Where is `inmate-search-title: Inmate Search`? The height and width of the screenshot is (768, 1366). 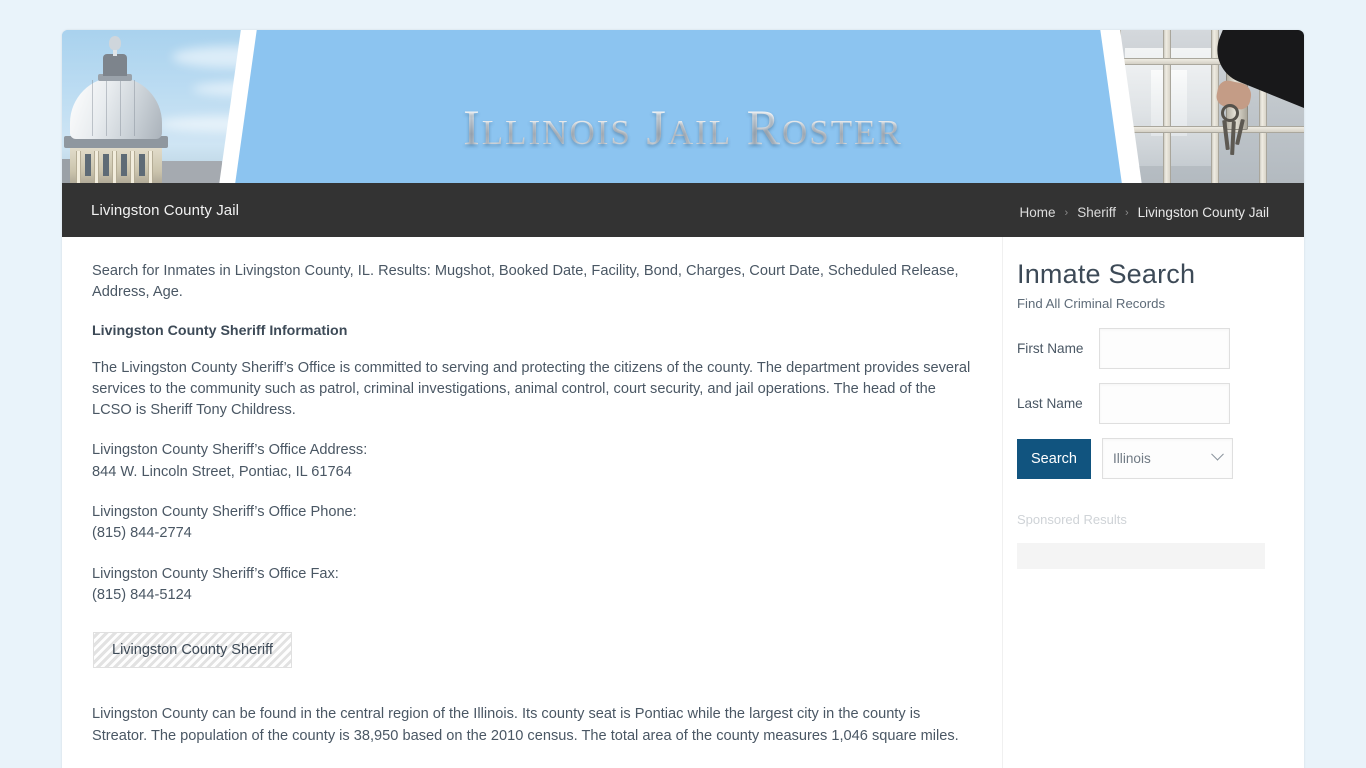
inmate-search-title: Inmate Search is located at coordinates (1106, 274).